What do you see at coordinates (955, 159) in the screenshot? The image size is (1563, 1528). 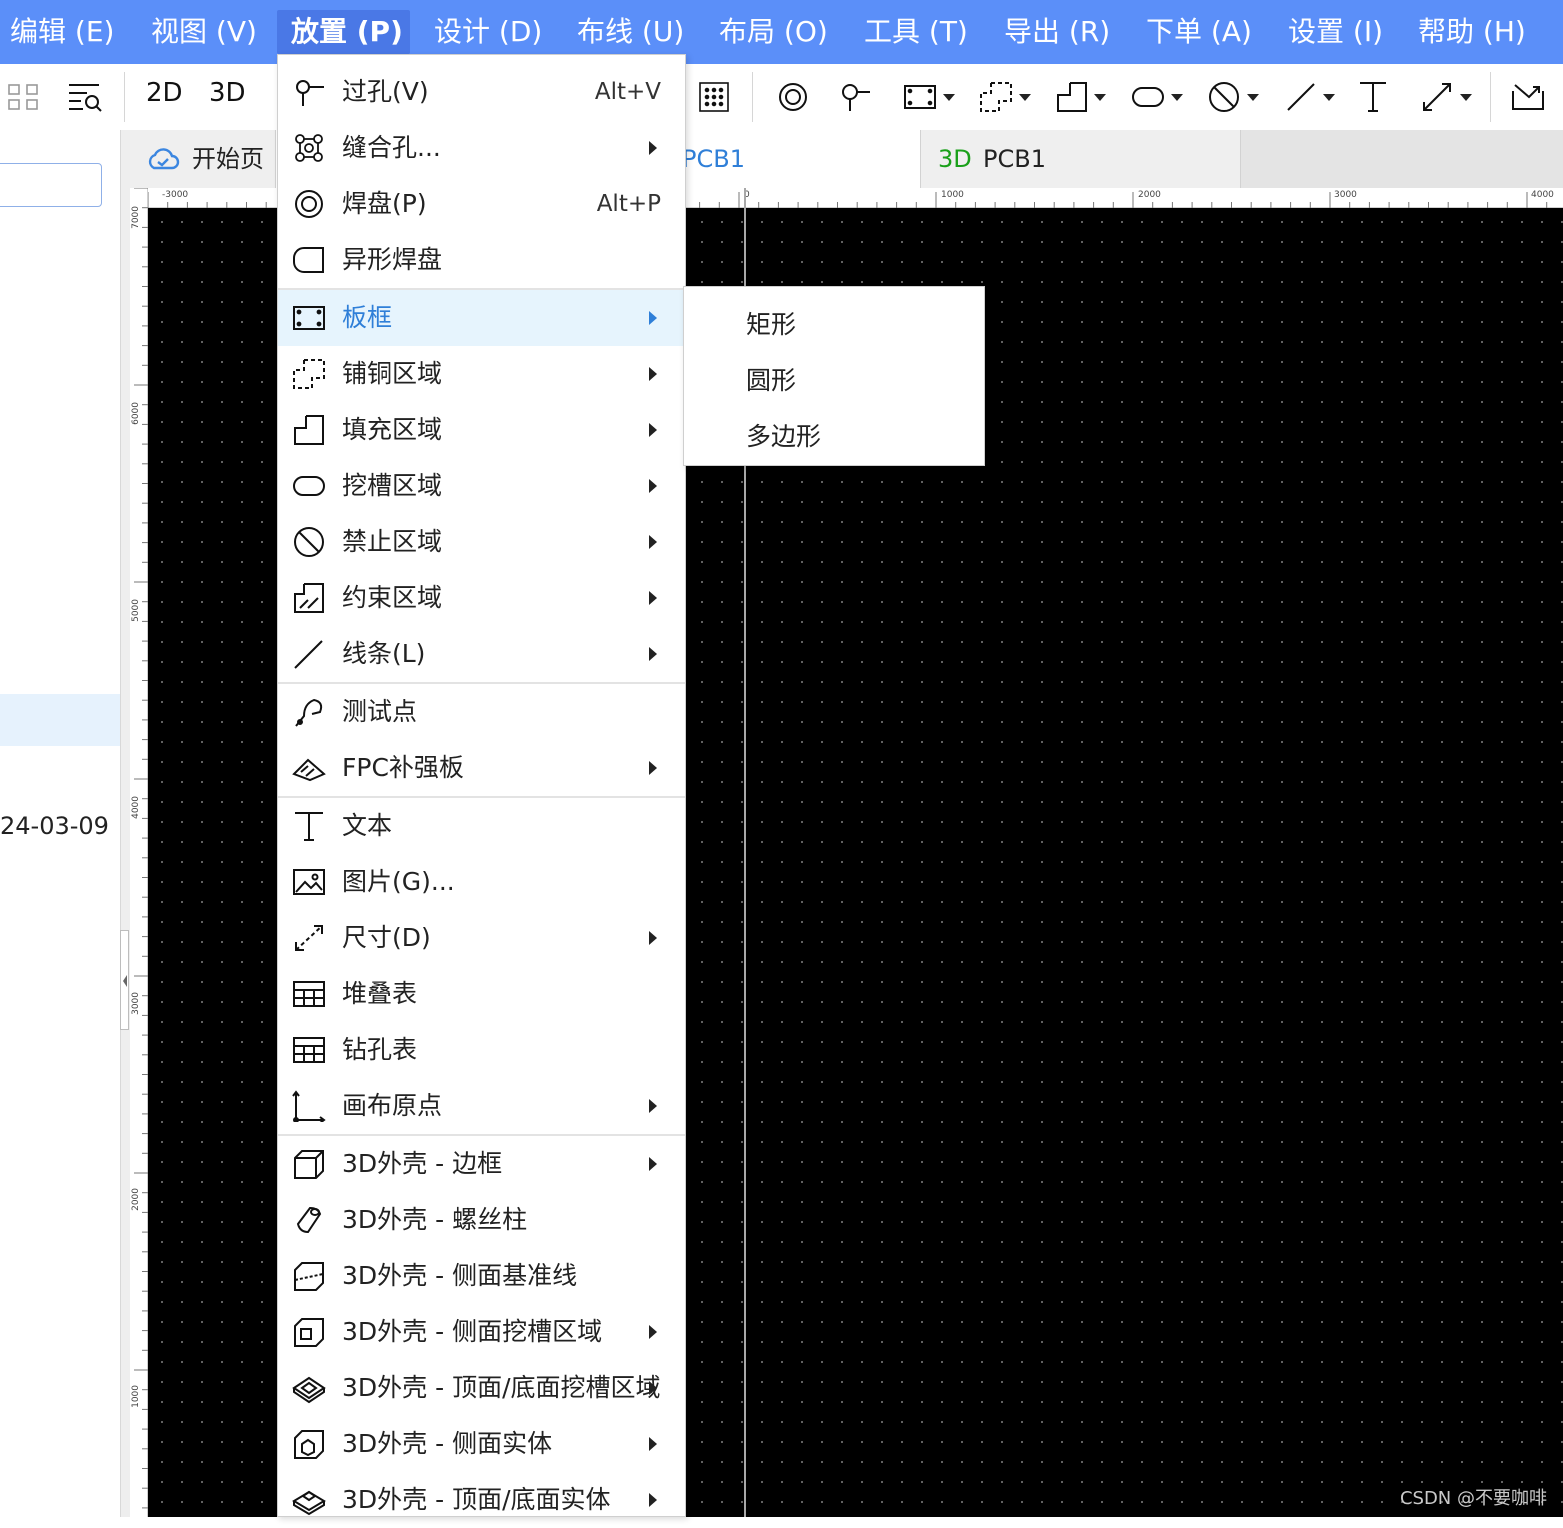 I see `tab-3d-prefix: 3D` at bounding box center [955, 159].